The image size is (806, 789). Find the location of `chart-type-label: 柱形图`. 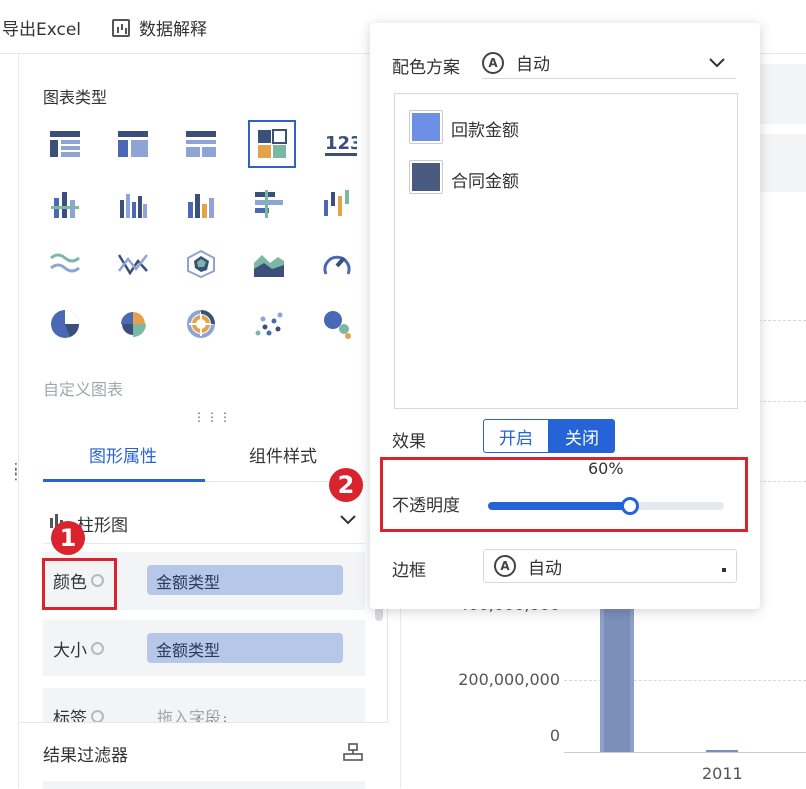

chart-type-label: 柱形图 is located at coordinates (102, 526).